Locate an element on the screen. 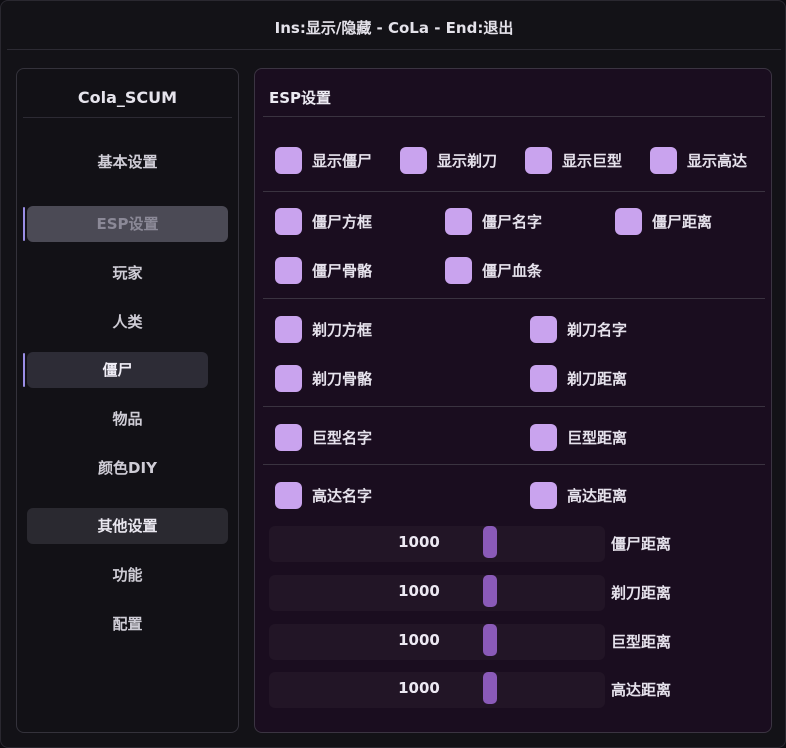 This screenshot has width=786, height=748. puppet-name-checkbox: 剃刀名字 is located at coordinates (578, 329).